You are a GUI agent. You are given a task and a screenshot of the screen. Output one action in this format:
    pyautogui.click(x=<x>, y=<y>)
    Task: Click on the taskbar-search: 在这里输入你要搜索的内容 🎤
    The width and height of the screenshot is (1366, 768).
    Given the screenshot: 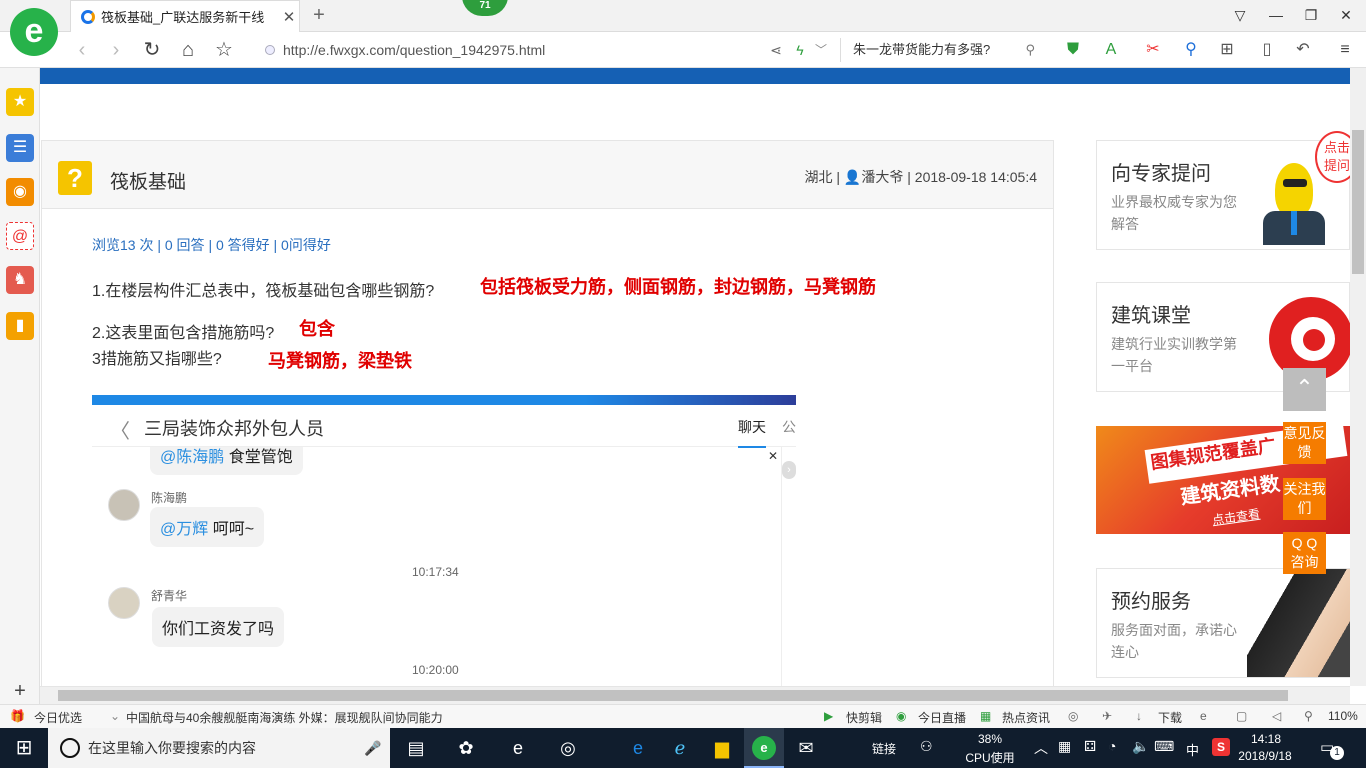 What is the action you would take?
    pyautogui.click(x=219, y=748)
    